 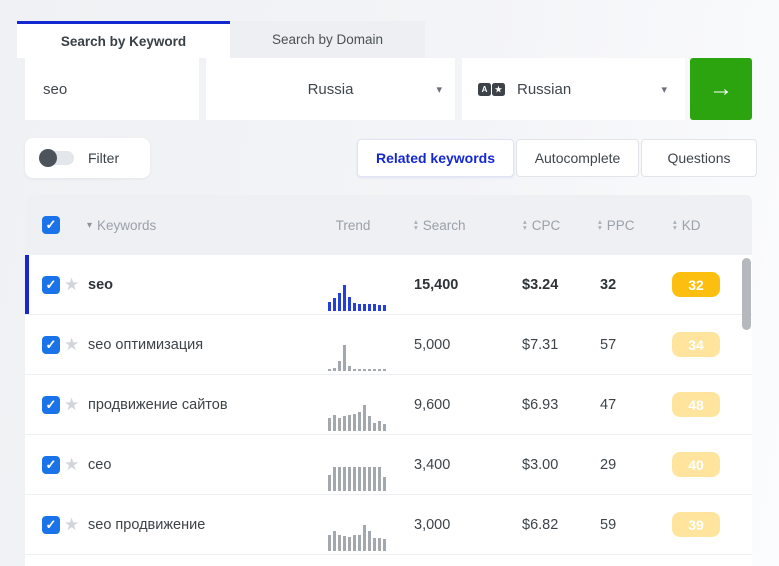 I want to click on keyword-cell: продвижение сайтов, so click(x=158, y=405).